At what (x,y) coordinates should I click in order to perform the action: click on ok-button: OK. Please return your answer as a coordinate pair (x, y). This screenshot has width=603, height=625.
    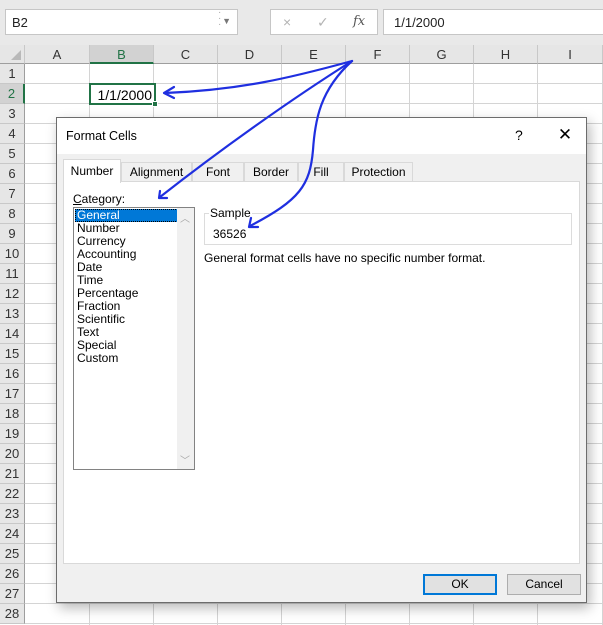
    Looking at the image, I should click on (460, 584).